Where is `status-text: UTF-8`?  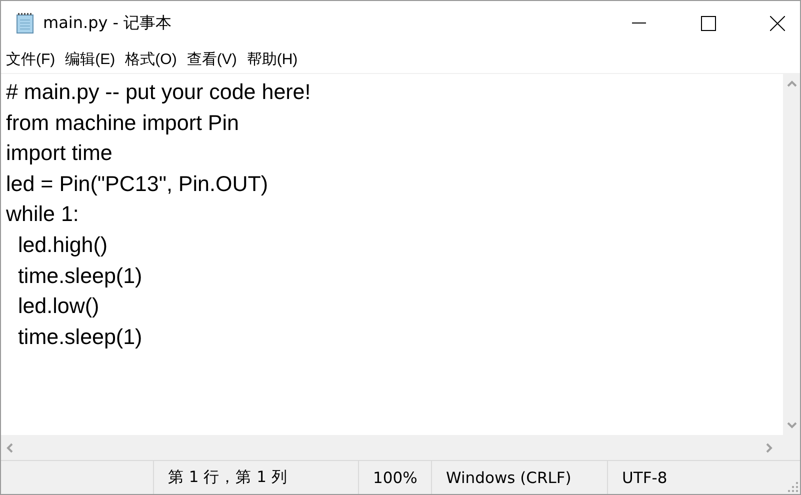 status-text: UTF-8 is located at coordinates (697, 477).